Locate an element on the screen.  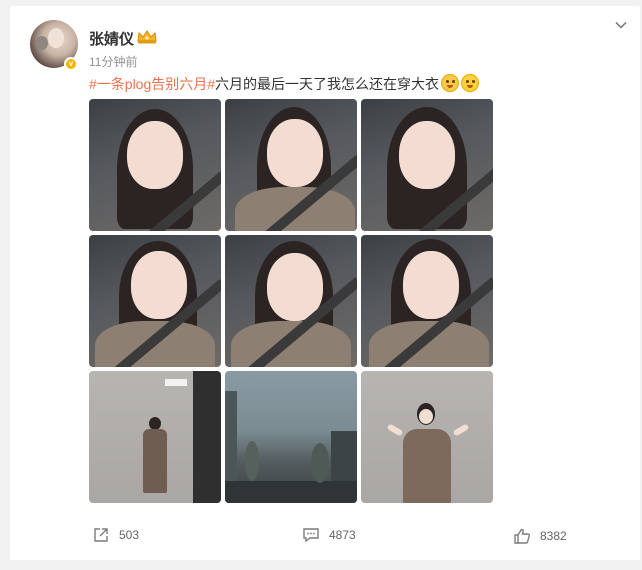
like-button: 8382 is located at coordinates (540, 536).